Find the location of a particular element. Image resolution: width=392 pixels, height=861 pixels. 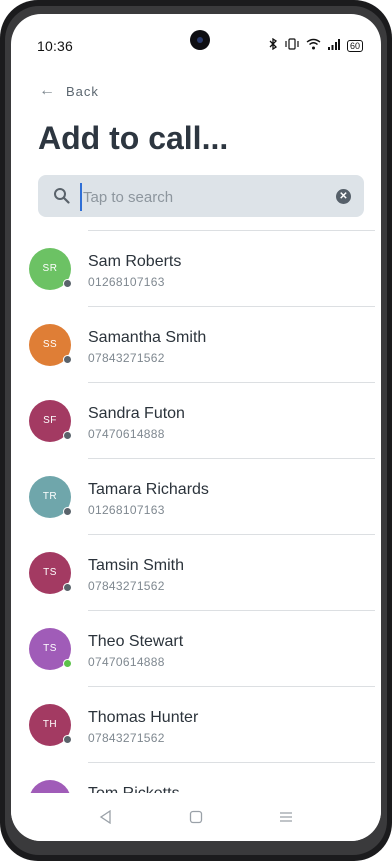

contact-row: TS Tamsin Smith 07843271562 is located at coordinates (196, 572).